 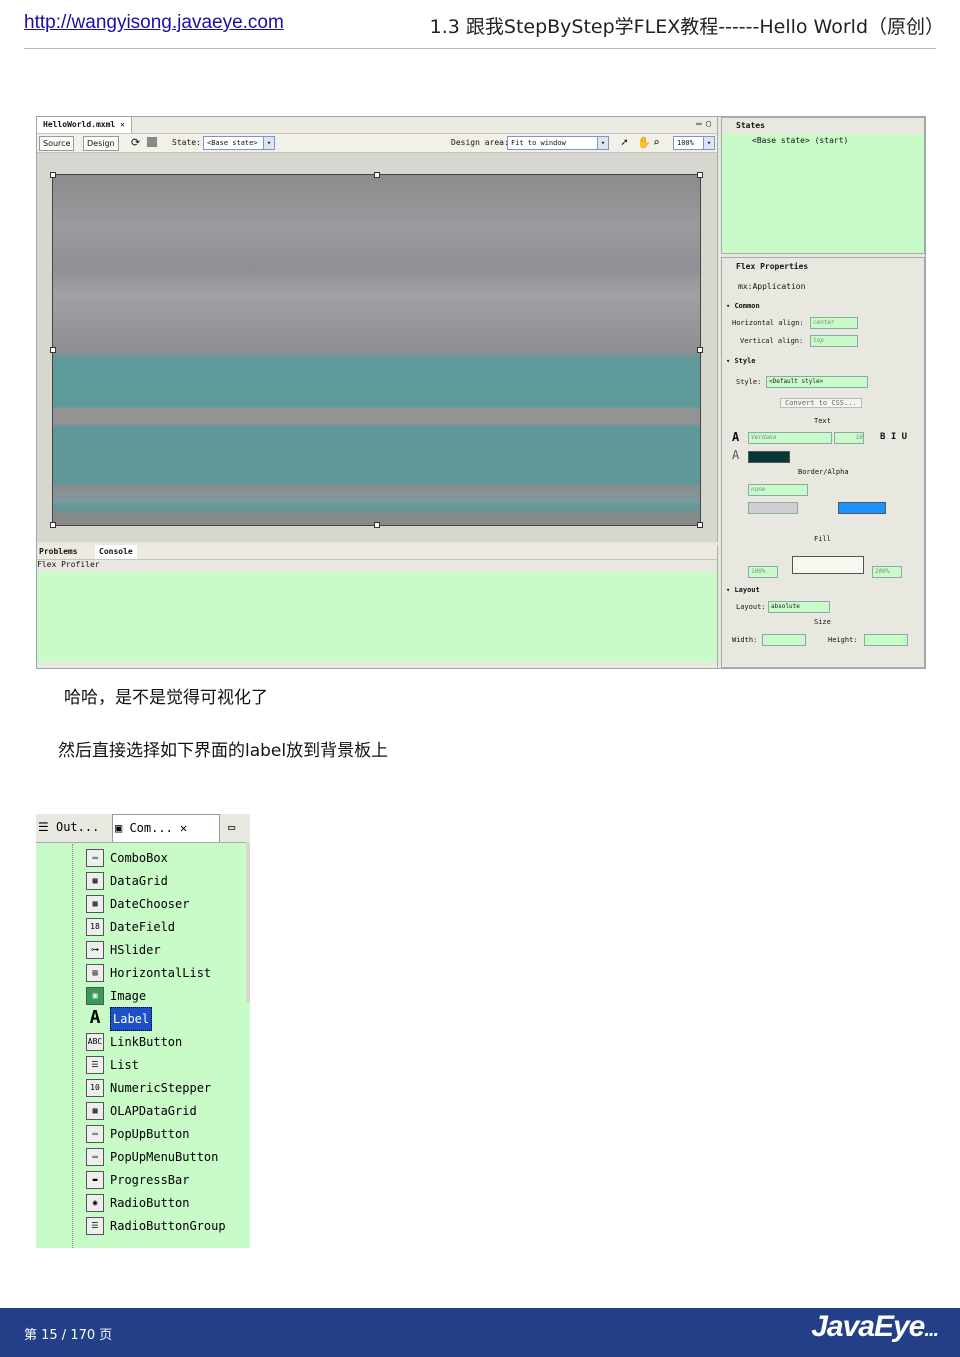 What do you see at coordinates (137, 1133) in the screenshot?
I see `palette-item-popupbutton: ▭ PopUpButton` at bounding box center [137, 1133].